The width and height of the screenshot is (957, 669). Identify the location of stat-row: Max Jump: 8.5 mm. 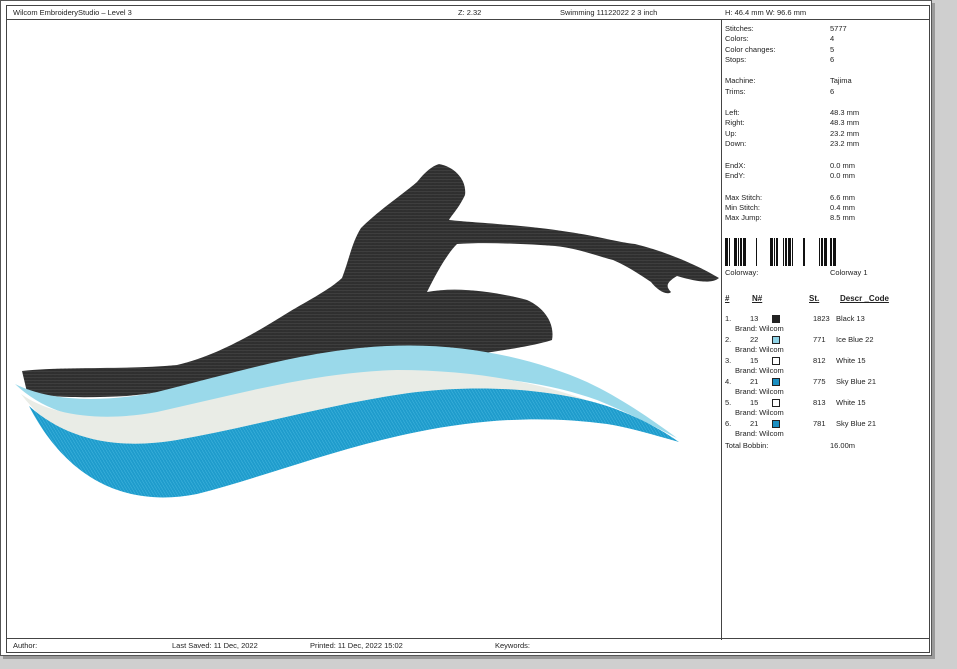
(825, 218).